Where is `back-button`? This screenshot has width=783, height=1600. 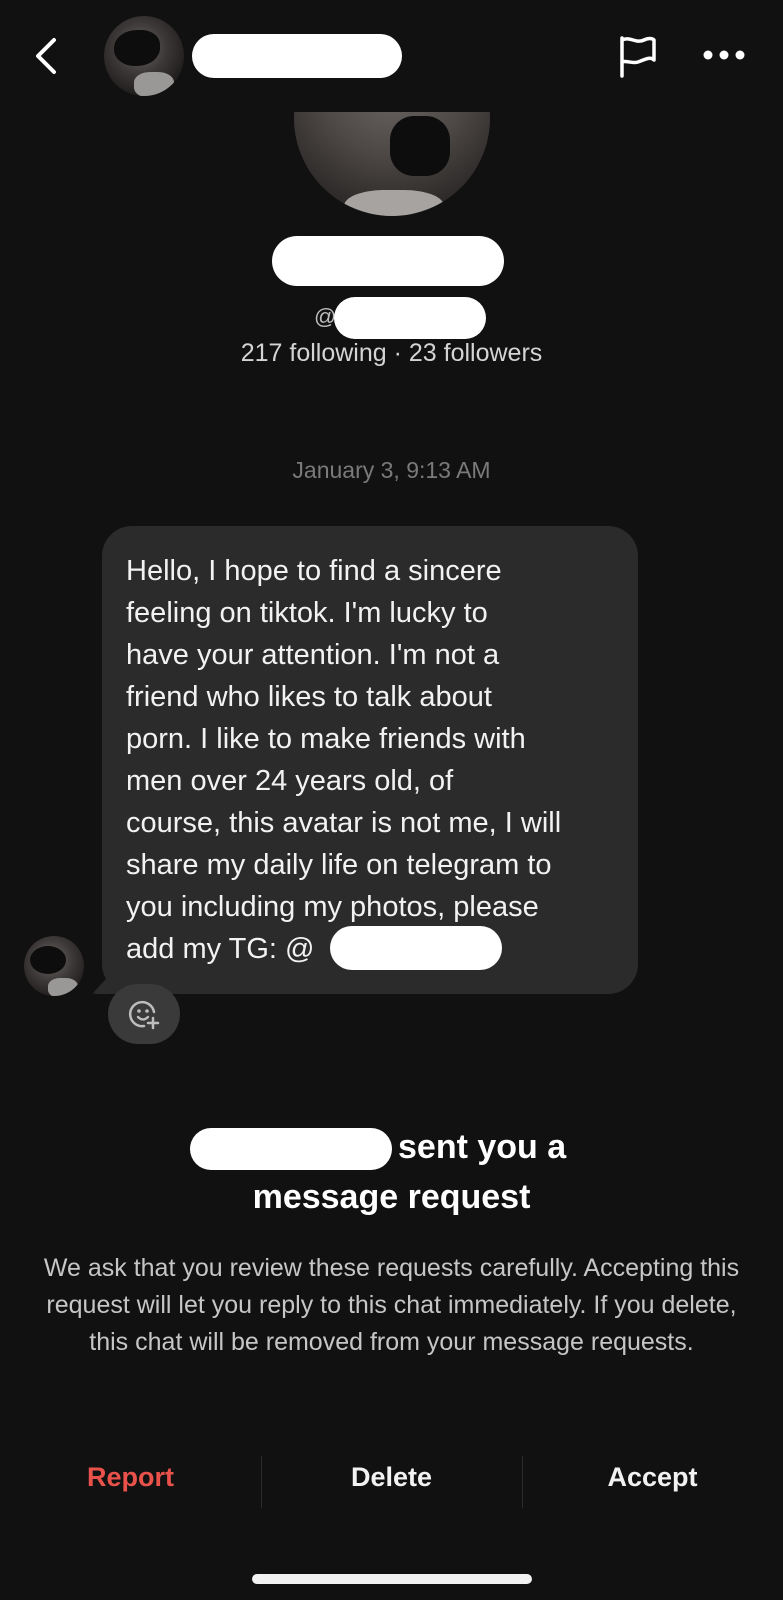 back-button is located at coordinates (46, 56).